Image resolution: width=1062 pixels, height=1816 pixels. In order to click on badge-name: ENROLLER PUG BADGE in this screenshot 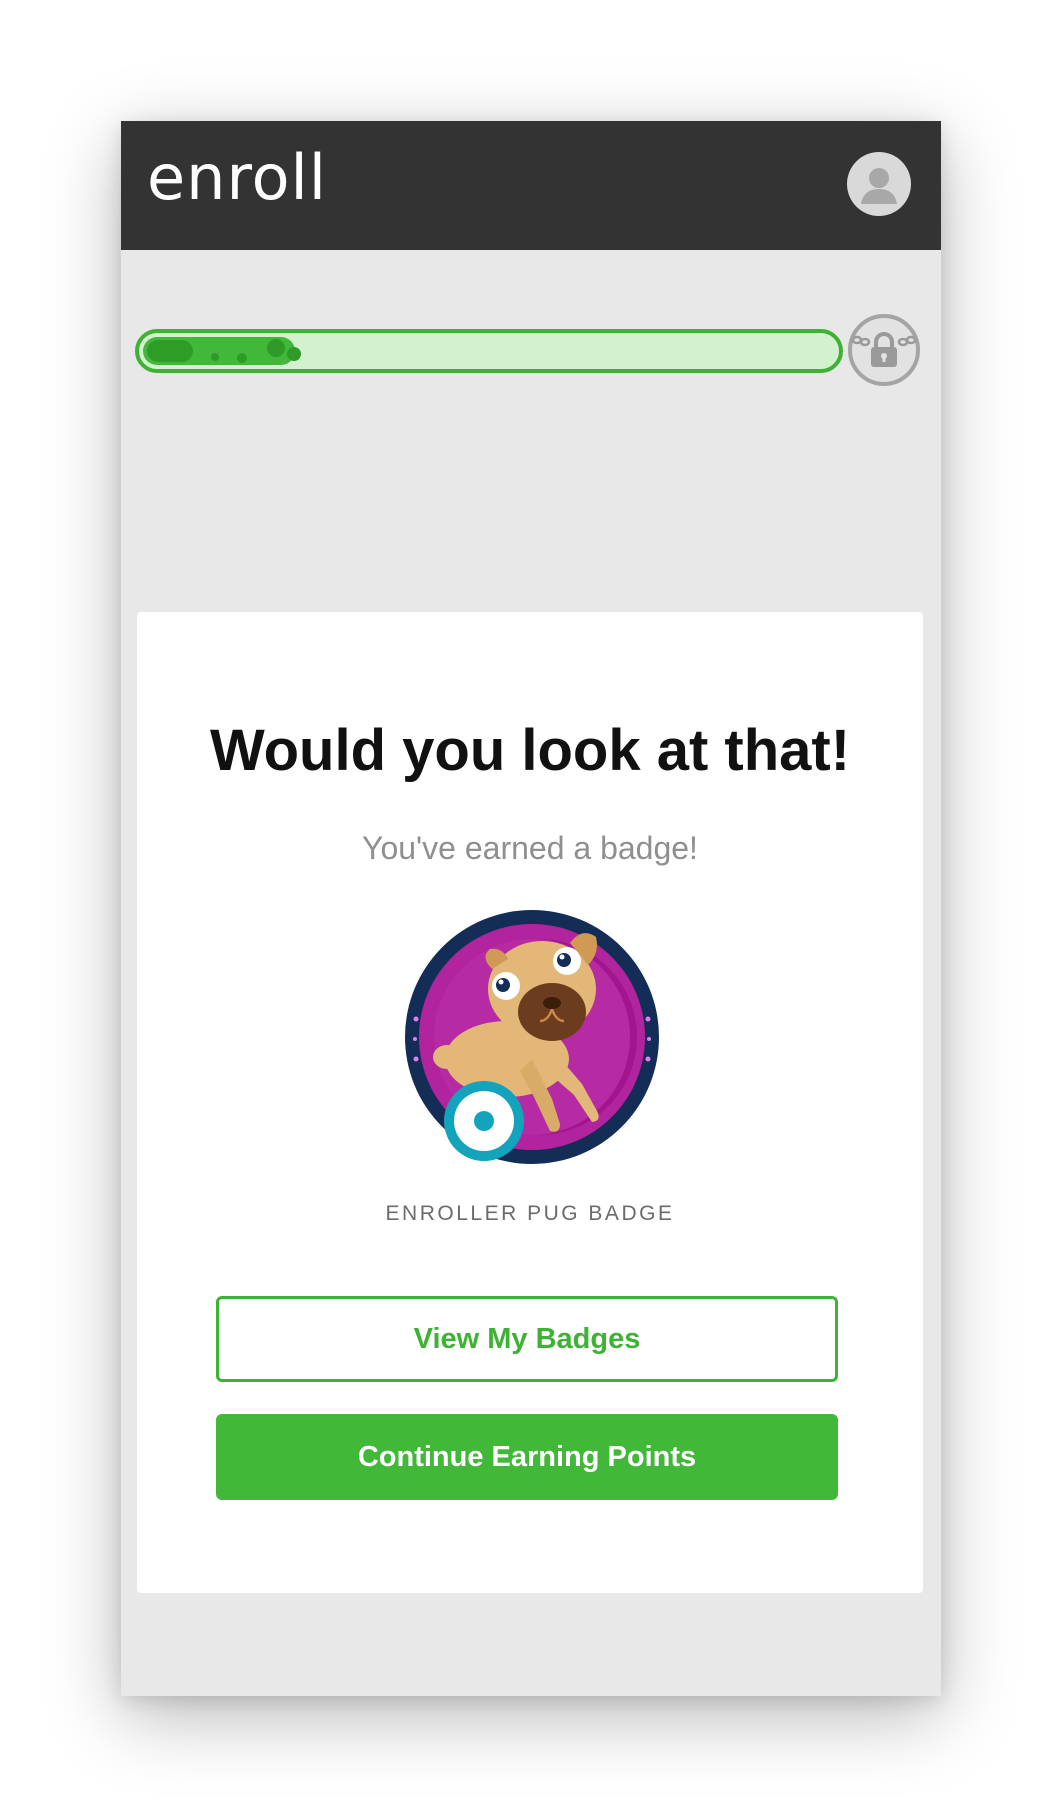, I will do `click(530, 1213)`.